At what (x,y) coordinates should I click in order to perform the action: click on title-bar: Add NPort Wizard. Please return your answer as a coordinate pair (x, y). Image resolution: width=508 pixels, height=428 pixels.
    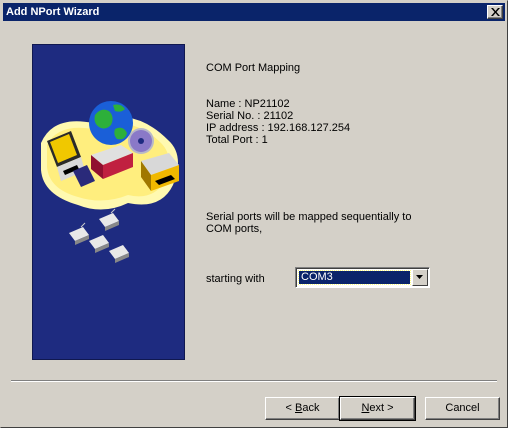
    Looking at the image, I should click on (254, 12).